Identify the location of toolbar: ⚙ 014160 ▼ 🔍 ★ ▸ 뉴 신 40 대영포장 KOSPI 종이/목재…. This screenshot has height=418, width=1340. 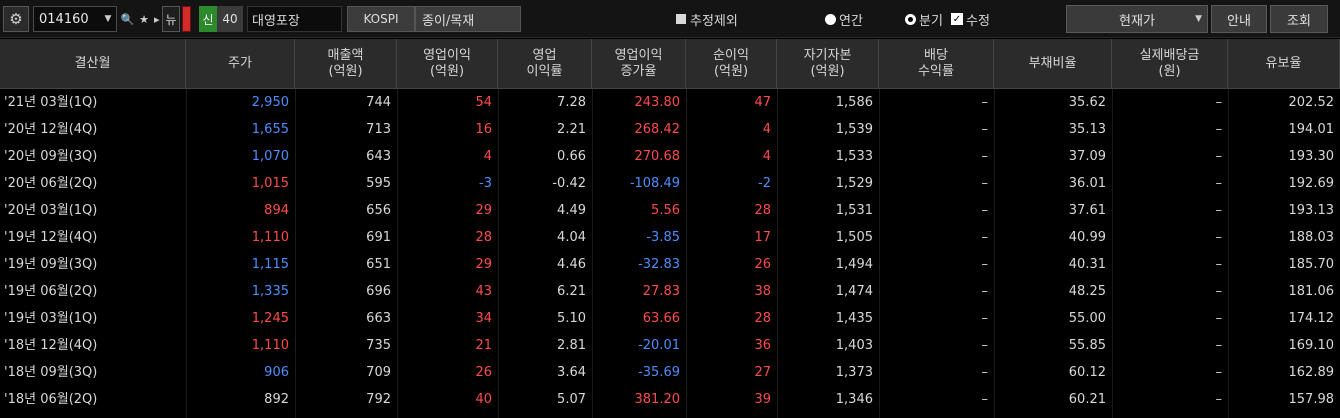
(670, 19).